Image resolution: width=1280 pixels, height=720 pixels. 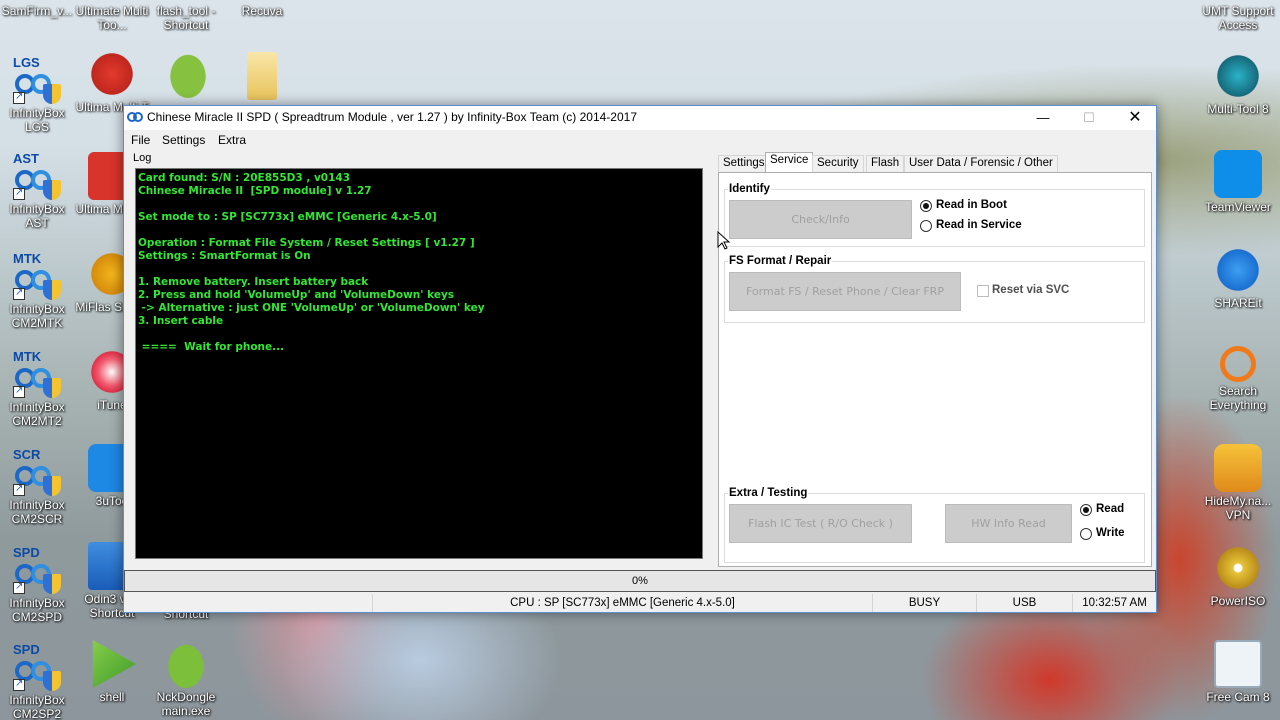 I want to click on desktop-icon-android, so click(x=188, y=75).